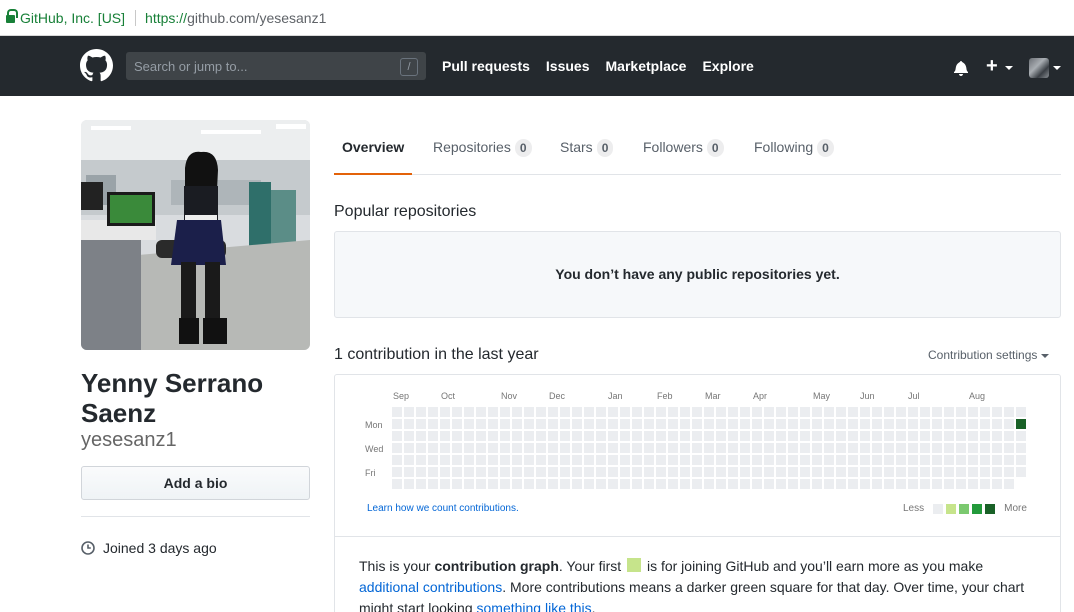 This screenshot has height=612, width=1074. Describe the element at coordinates (96, 65) in the screenshot. I see `github-logo-icon` at that location.